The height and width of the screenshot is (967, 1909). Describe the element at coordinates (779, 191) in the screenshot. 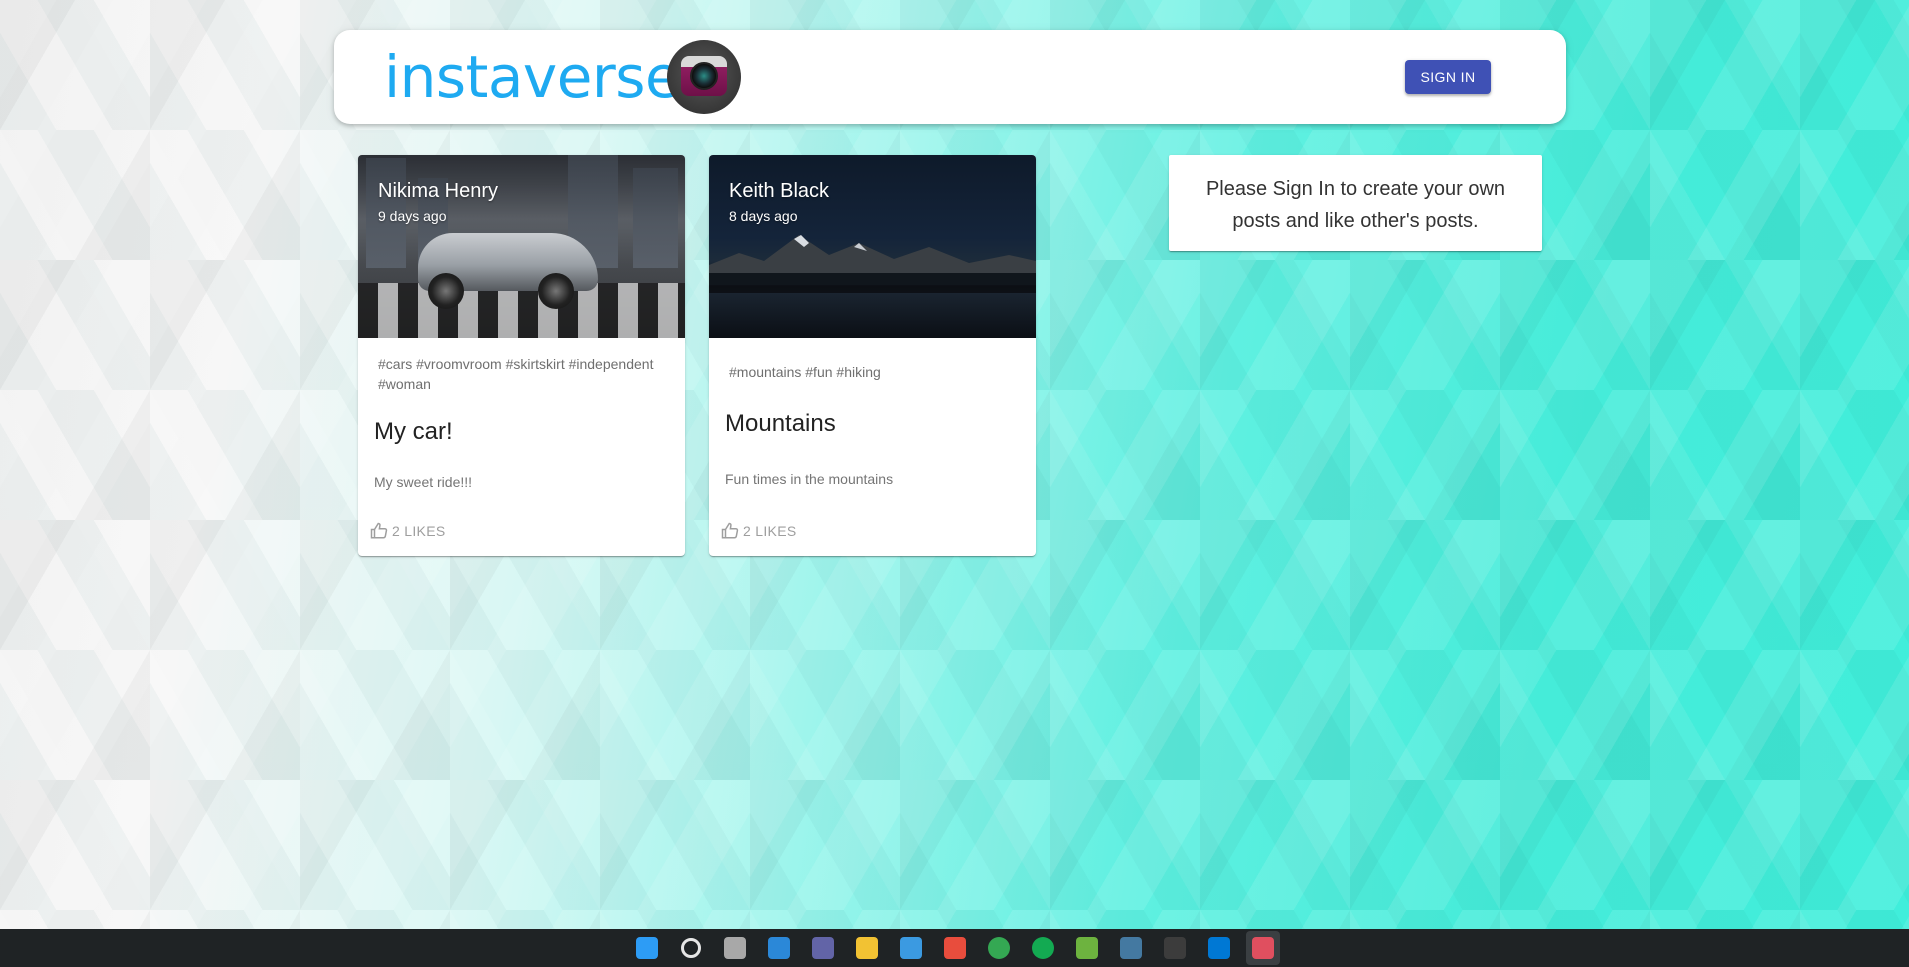

I see `post-author: Keith Black` at that location.